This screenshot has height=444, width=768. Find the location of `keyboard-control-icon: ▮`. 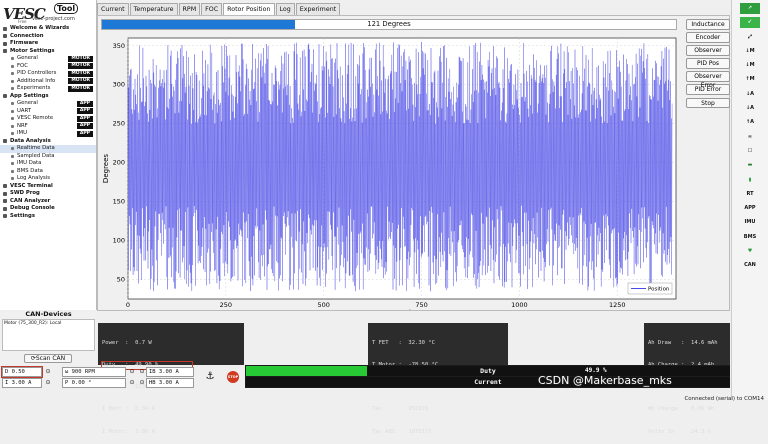

keyboard-control-icon: ▮ is located at coordinates (750, 180).